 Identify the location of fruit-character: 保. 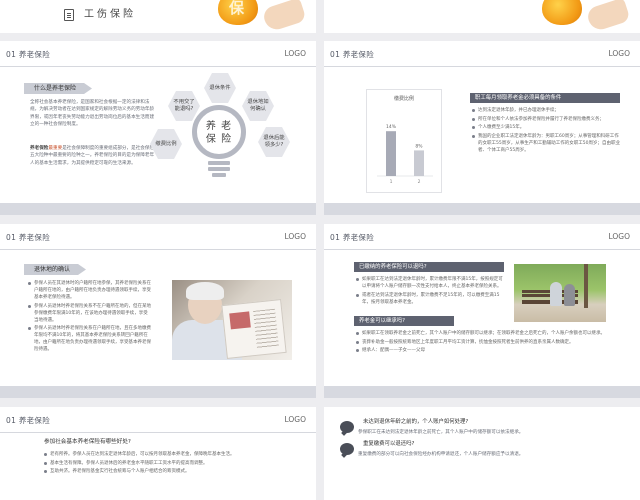
(237, 8).